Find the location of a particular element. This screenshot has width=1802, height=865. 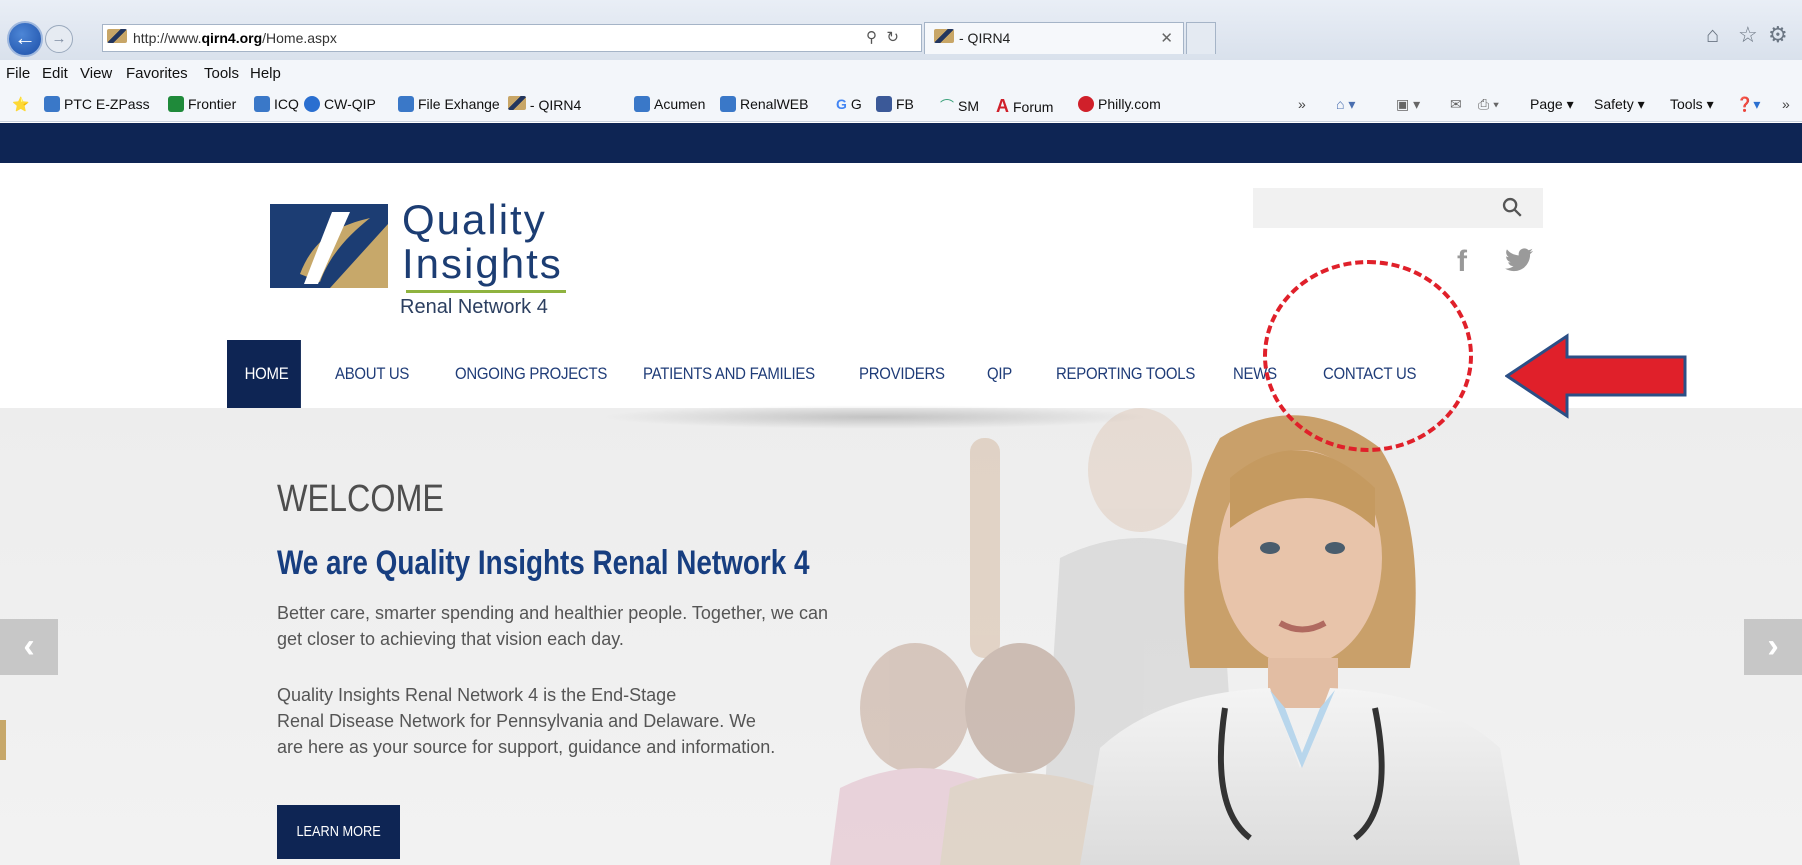

logo-text-quality: Quality is located at coordinates (474, 219).